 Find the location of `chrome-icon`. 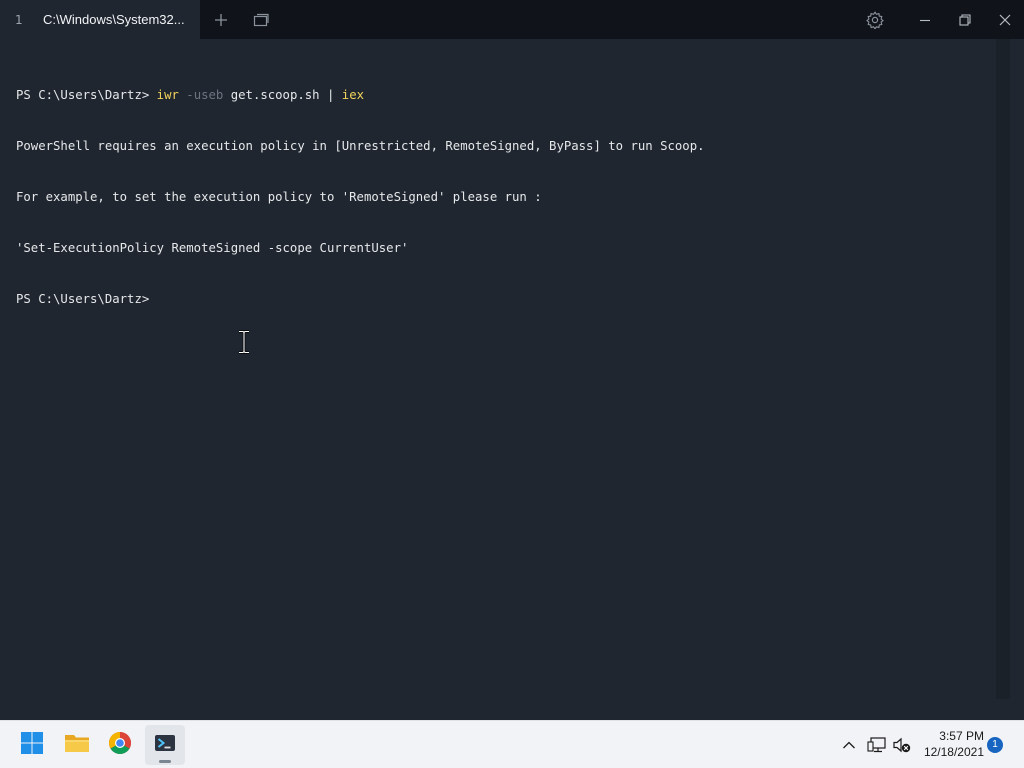

chrome-icon is located at coordinates (120, 745).